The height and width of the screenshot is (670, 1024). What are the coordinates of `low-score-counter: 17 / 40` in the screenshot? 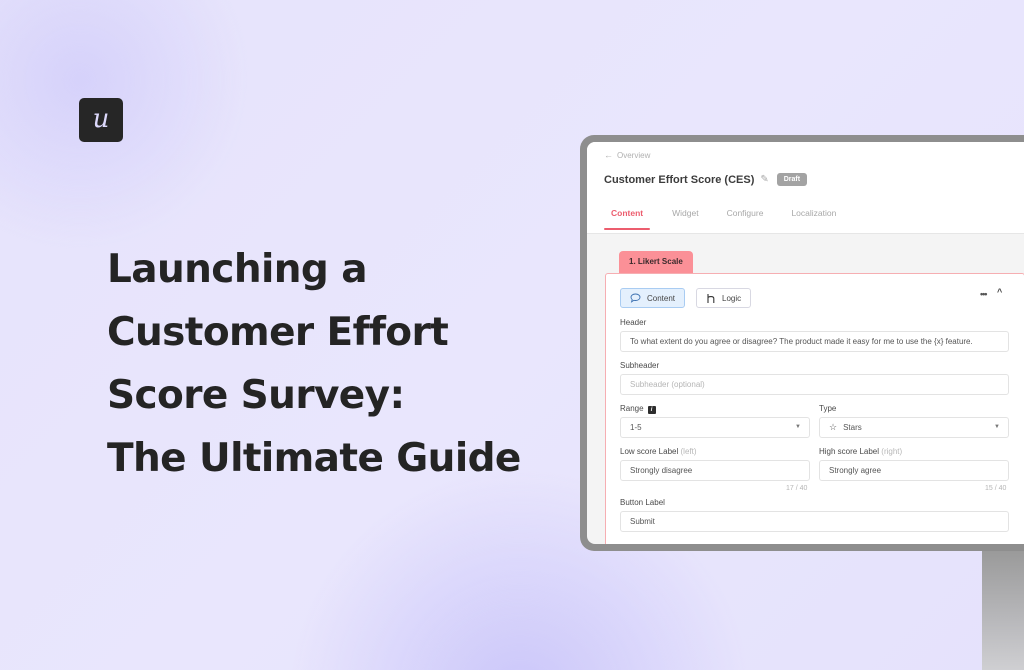 It's located at (797, 488).